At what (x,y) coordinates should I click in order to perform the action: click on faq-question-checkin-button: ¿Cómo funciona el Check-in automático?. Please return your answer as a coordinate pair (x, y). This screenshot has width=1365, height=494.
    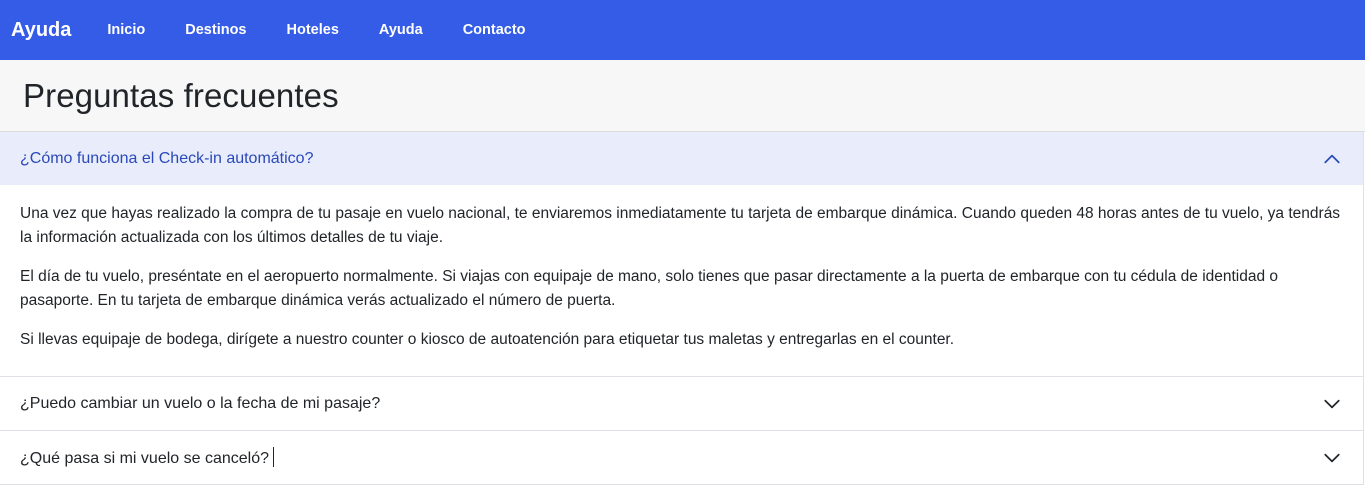
    Looking at the image, I should click on (681, 158).